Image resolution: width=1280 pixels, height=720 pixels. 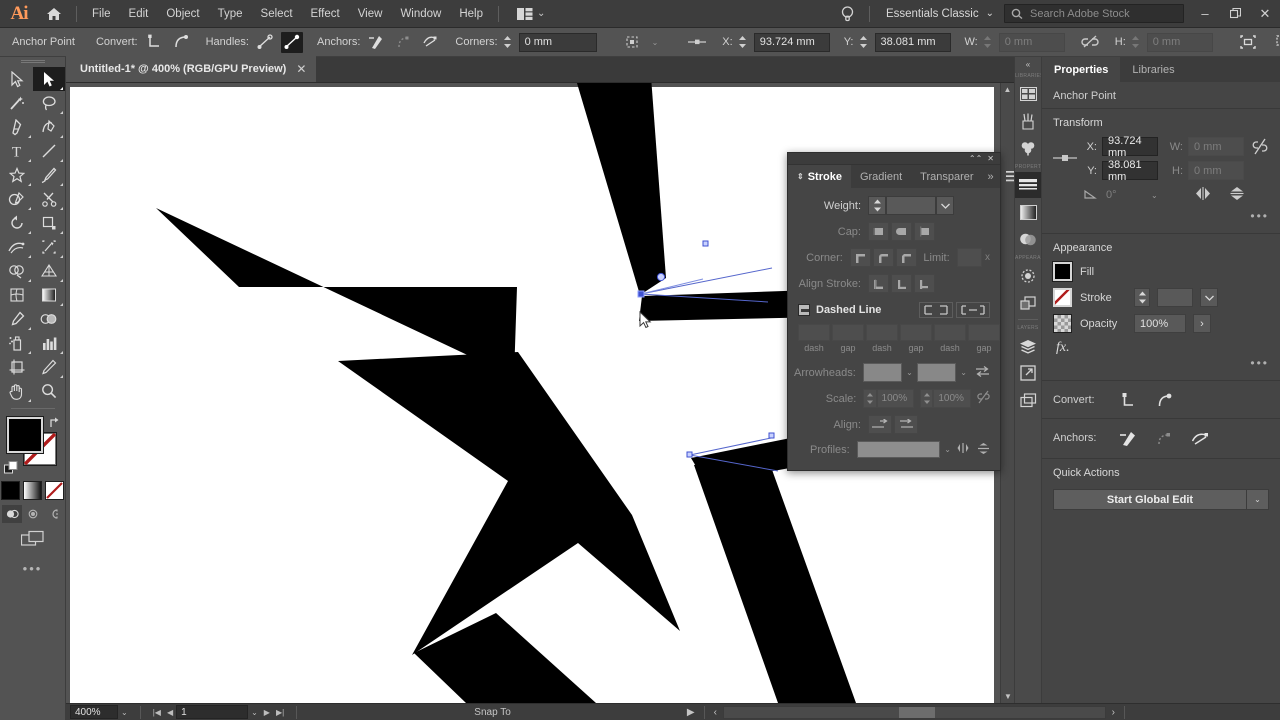 What do you see at coordinates (1028, 94) in the screenshot?
I see `artboards-icon` at bounding box center [1028, 94].